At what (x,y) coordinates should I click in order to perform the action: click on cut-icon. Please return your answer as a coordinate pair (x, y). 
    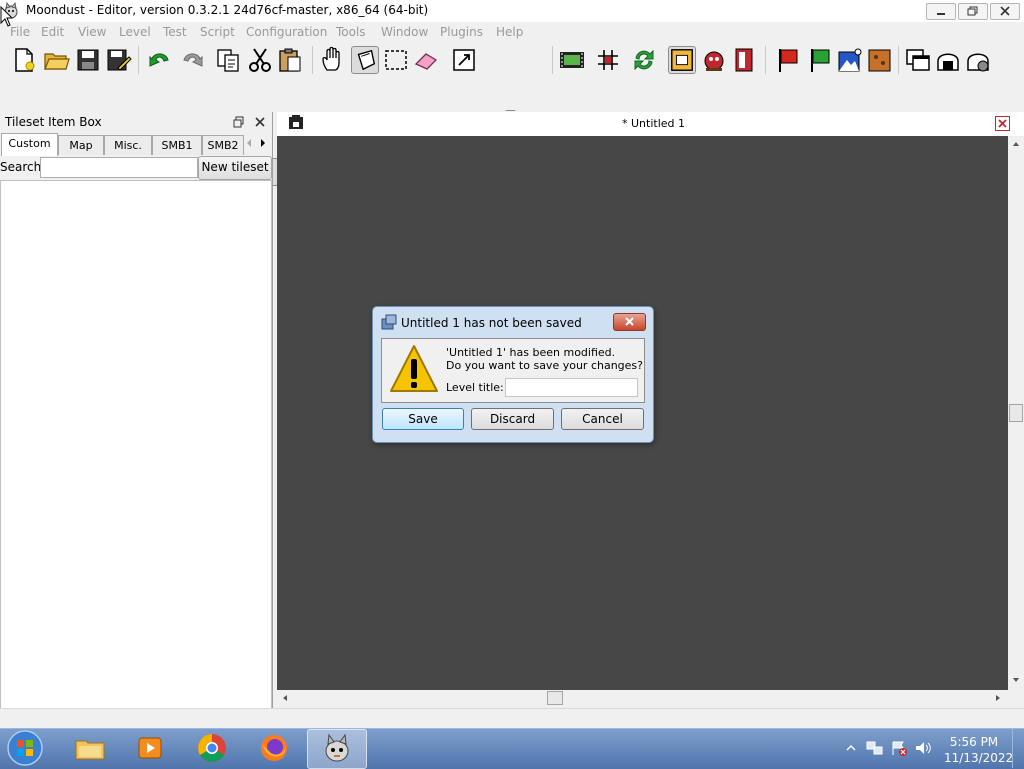
    Looking at the image, I should click on (260, 60).